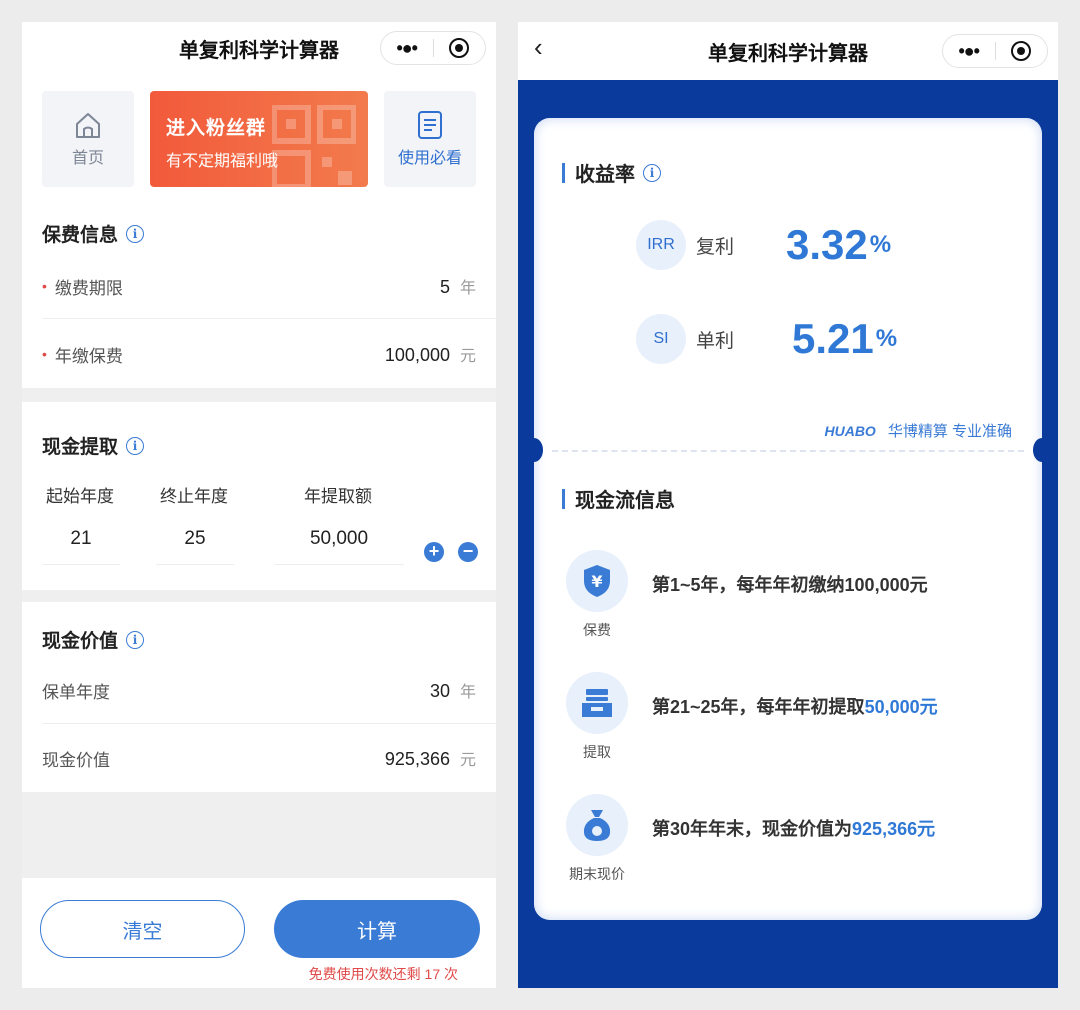  Describe the element at coordinates (259, 496) in the screenshot. I see `cash-withdrawal-section: 现金提取 i 起始年度 终止年度 年提取额 21 25 50,000 + −` at that location.